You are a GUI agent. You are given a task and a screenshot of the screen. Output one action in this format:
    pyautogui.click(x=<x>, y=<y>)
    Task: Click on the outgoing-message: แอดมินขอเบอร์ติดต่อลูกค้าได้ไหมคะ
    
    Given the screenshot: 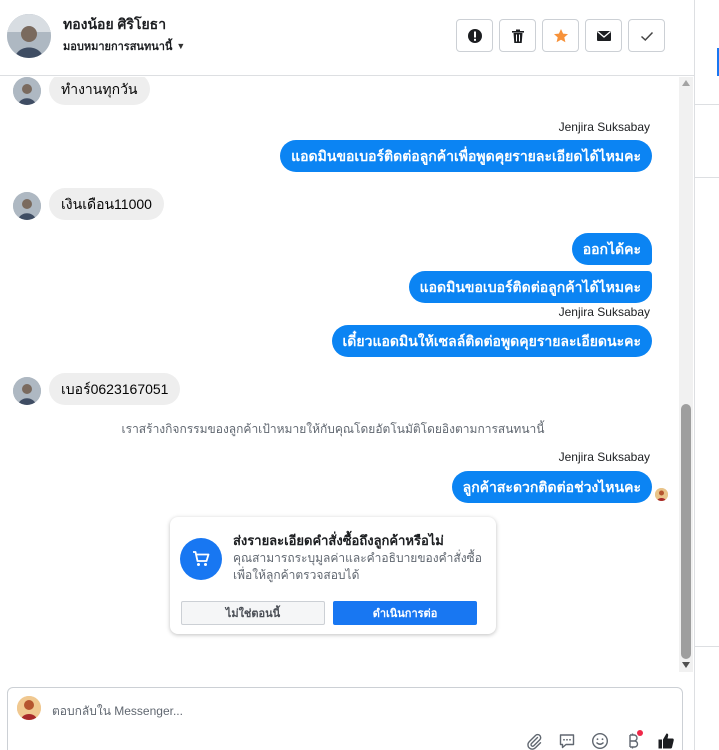 What is the action you would take?
    pyautogui.click(x=530, y=287)
    